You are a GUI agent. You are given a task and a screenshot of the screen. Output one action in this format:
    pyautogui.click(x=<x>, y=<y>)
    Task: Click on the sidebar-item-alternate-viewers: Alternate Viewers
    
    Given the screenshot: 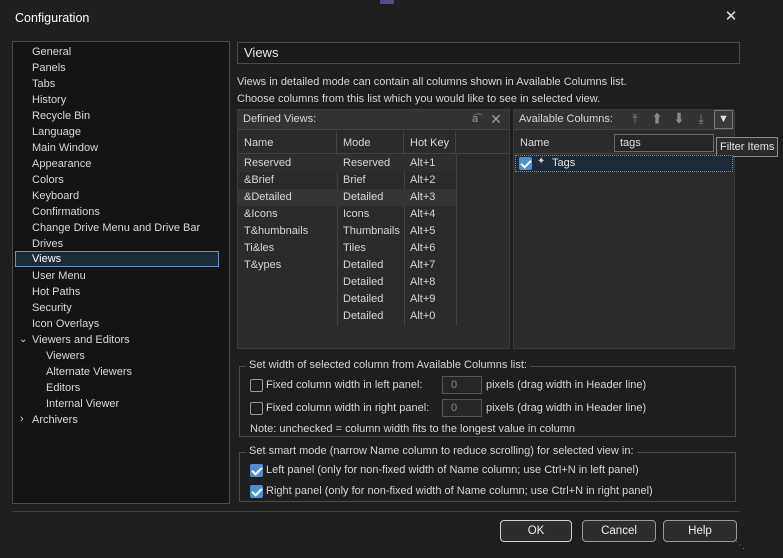 What is the action you would take?
    pyautogui.click(x=89, y=372)
    